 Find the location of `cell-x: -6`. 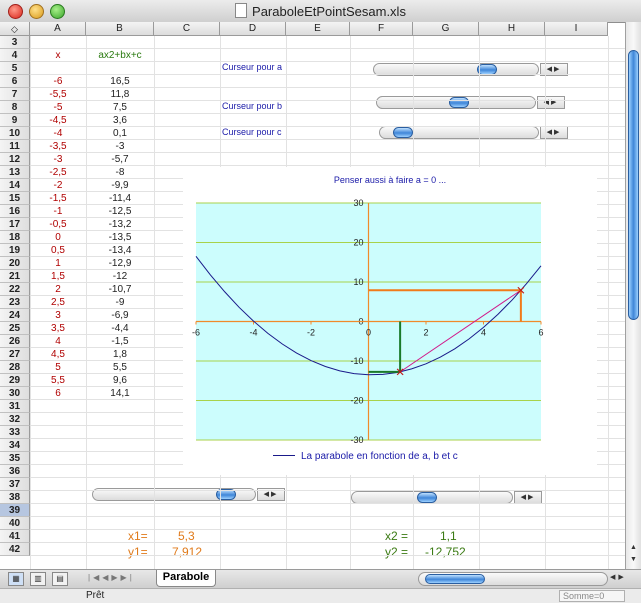

cell-x: -6 is located at coordinates (58, 81).